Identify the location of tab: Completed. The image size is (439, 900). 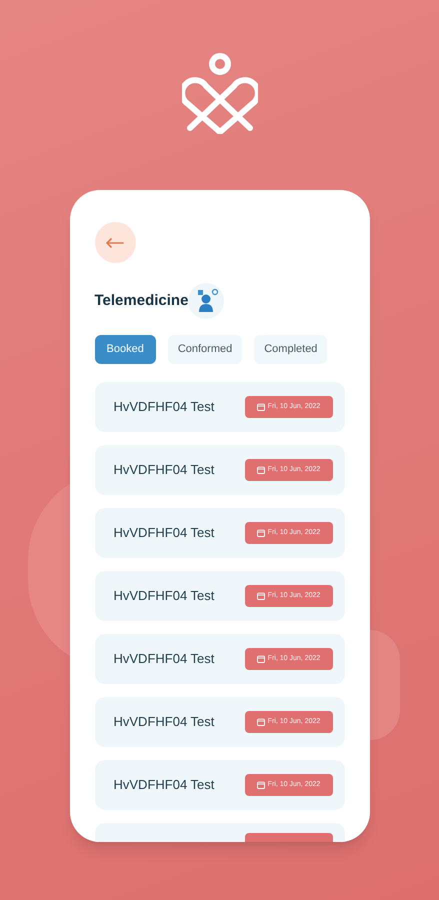
(291, 349).